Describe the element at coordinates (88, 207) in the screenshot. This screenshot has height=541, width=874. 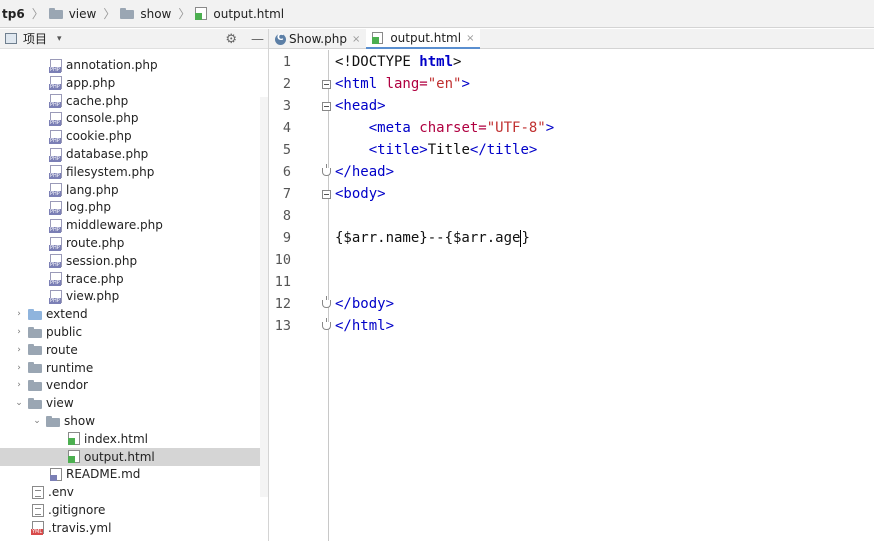
I see `tree-item-label: log.php` at that location.